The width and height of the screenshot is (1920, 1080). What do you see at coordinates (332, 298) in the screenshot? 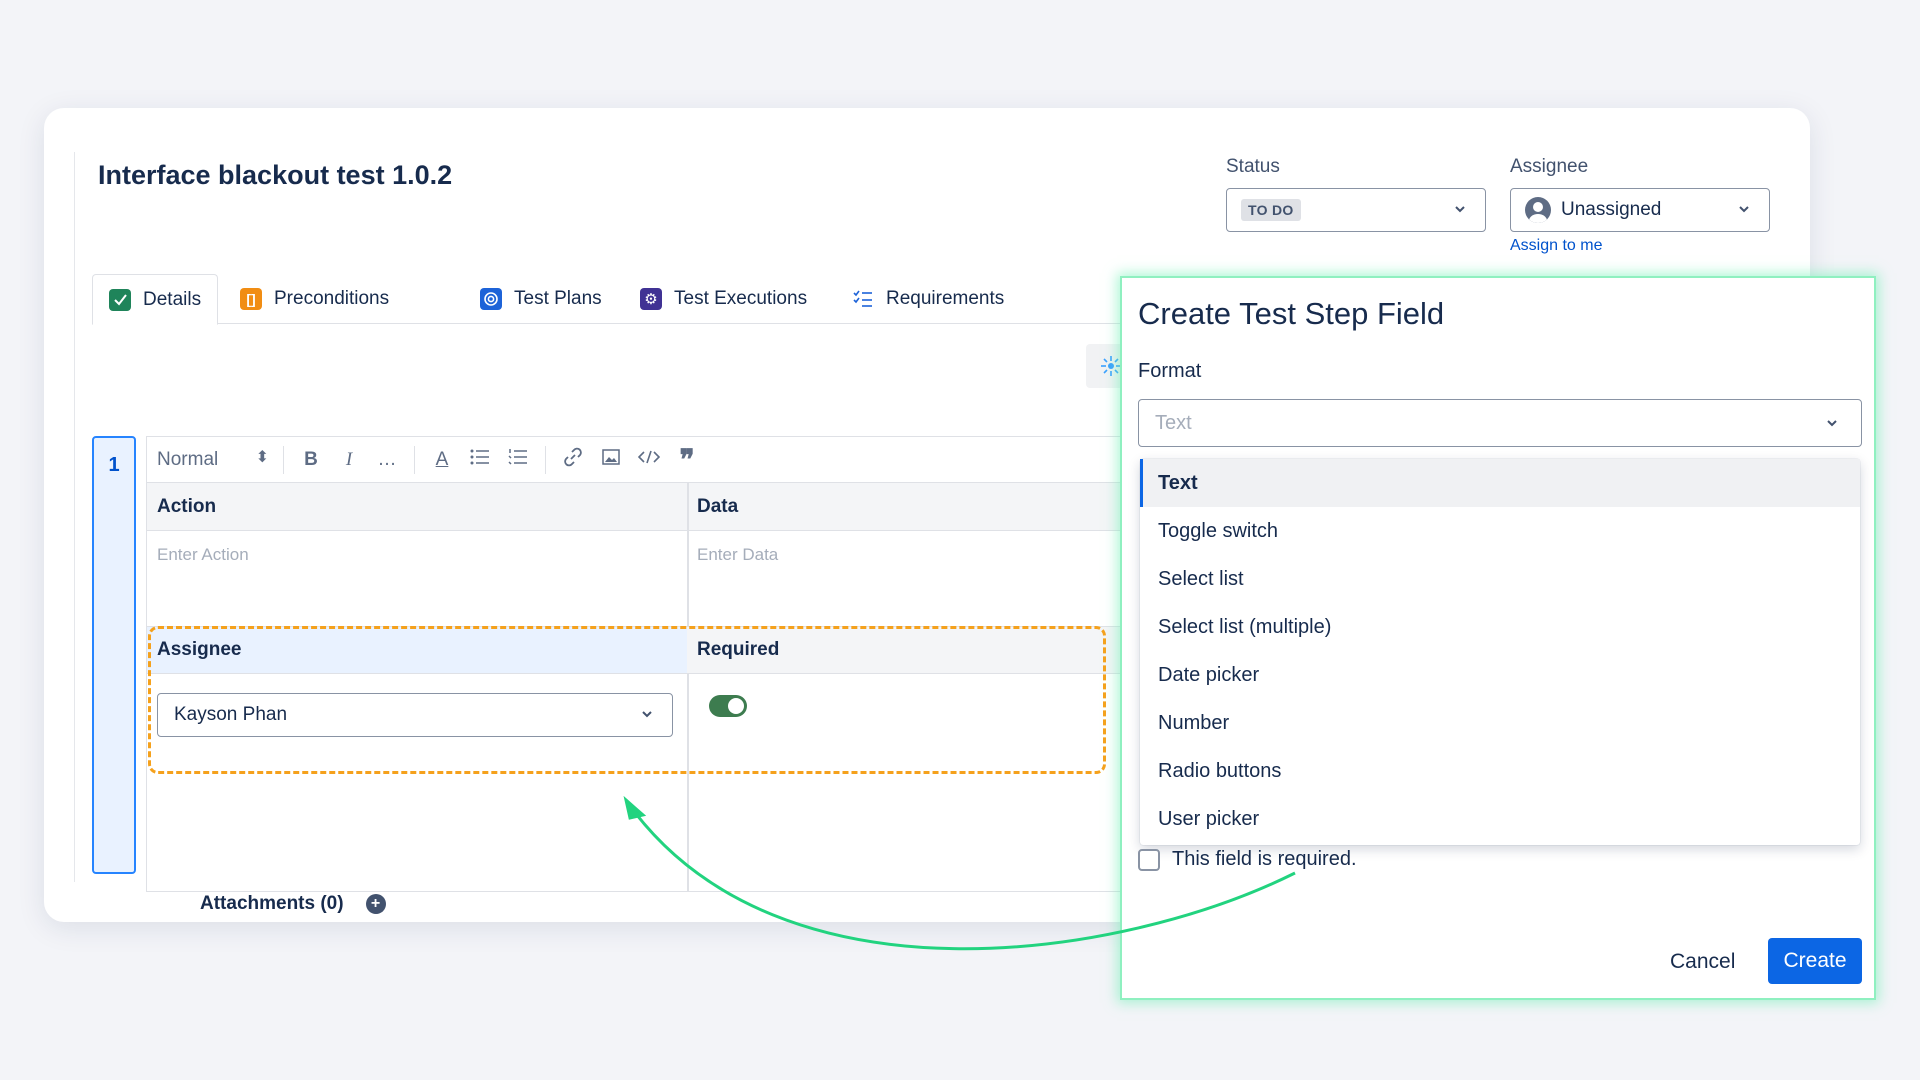
I see `tab-label: Preconditions` at bounding box center [332, 298].